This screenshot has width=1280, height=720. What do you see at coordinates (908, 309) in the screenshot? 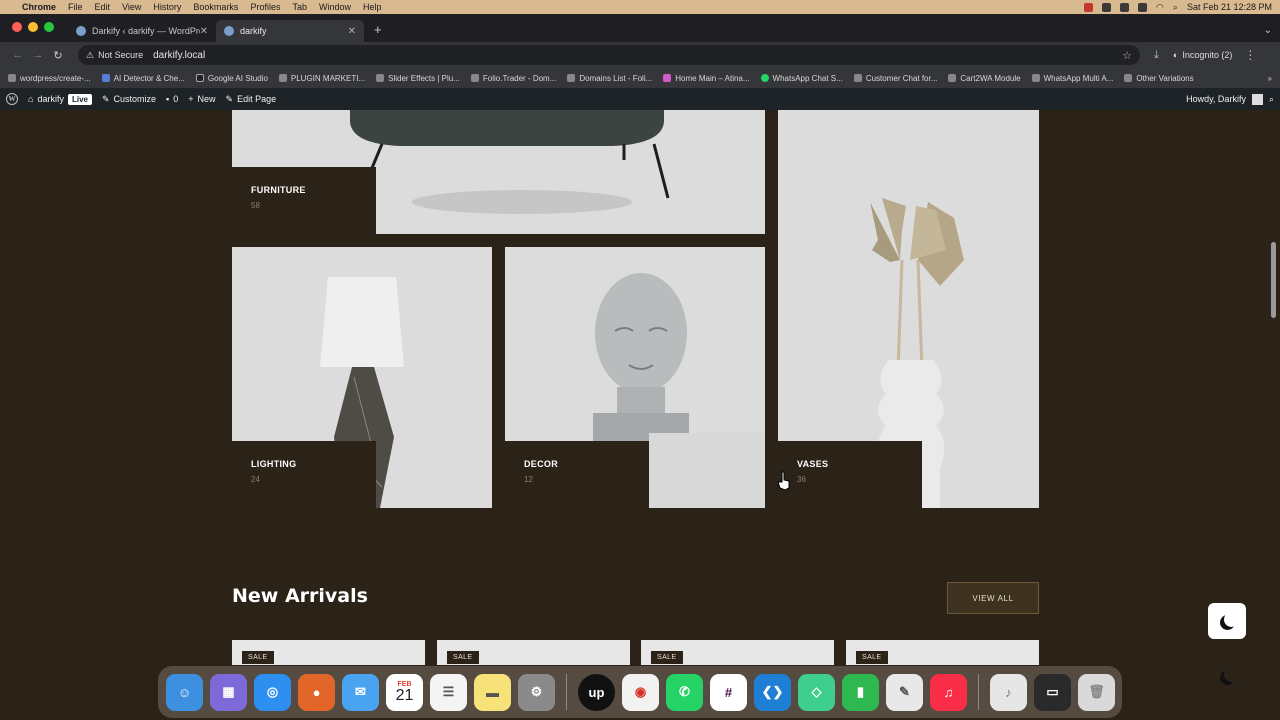
I see `category-card-vases: VASES 36` at bounding box center [908, 309].